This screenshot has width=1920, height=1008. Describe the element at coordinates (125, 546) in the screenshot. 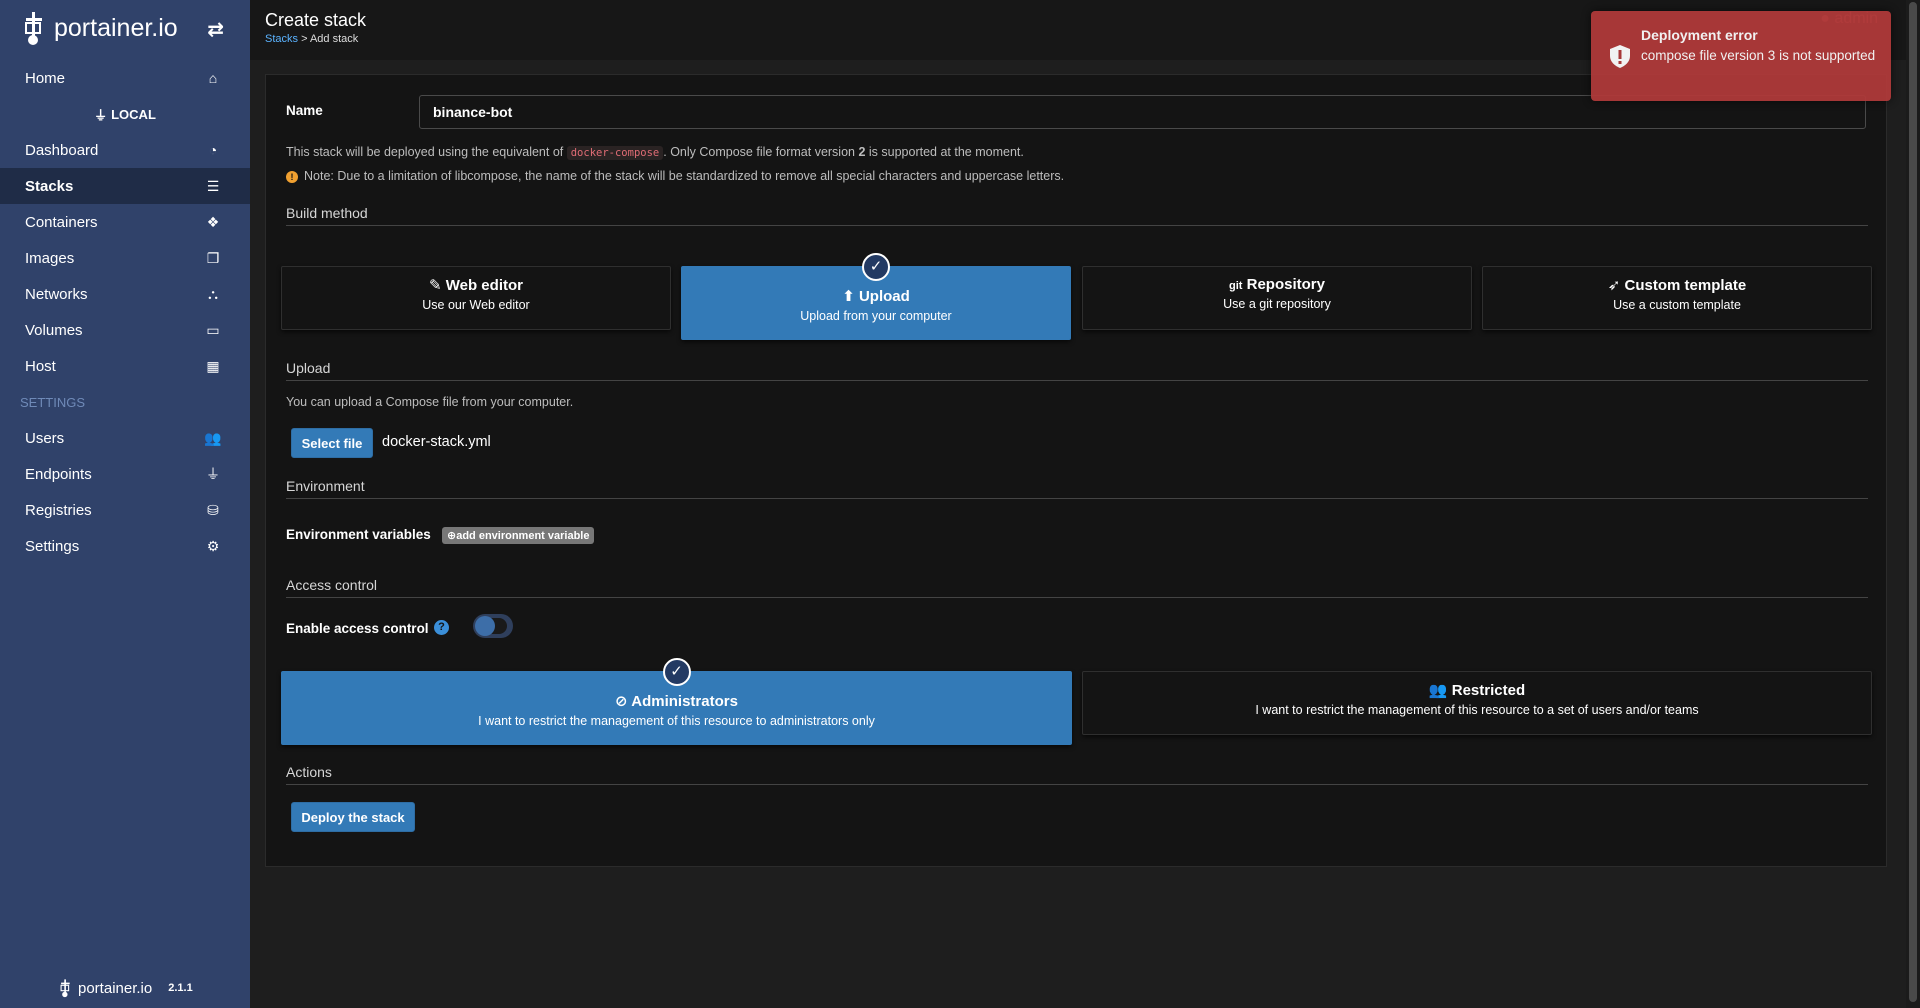

I see `sidebar-item-settings: Settings ⚙` at that location.